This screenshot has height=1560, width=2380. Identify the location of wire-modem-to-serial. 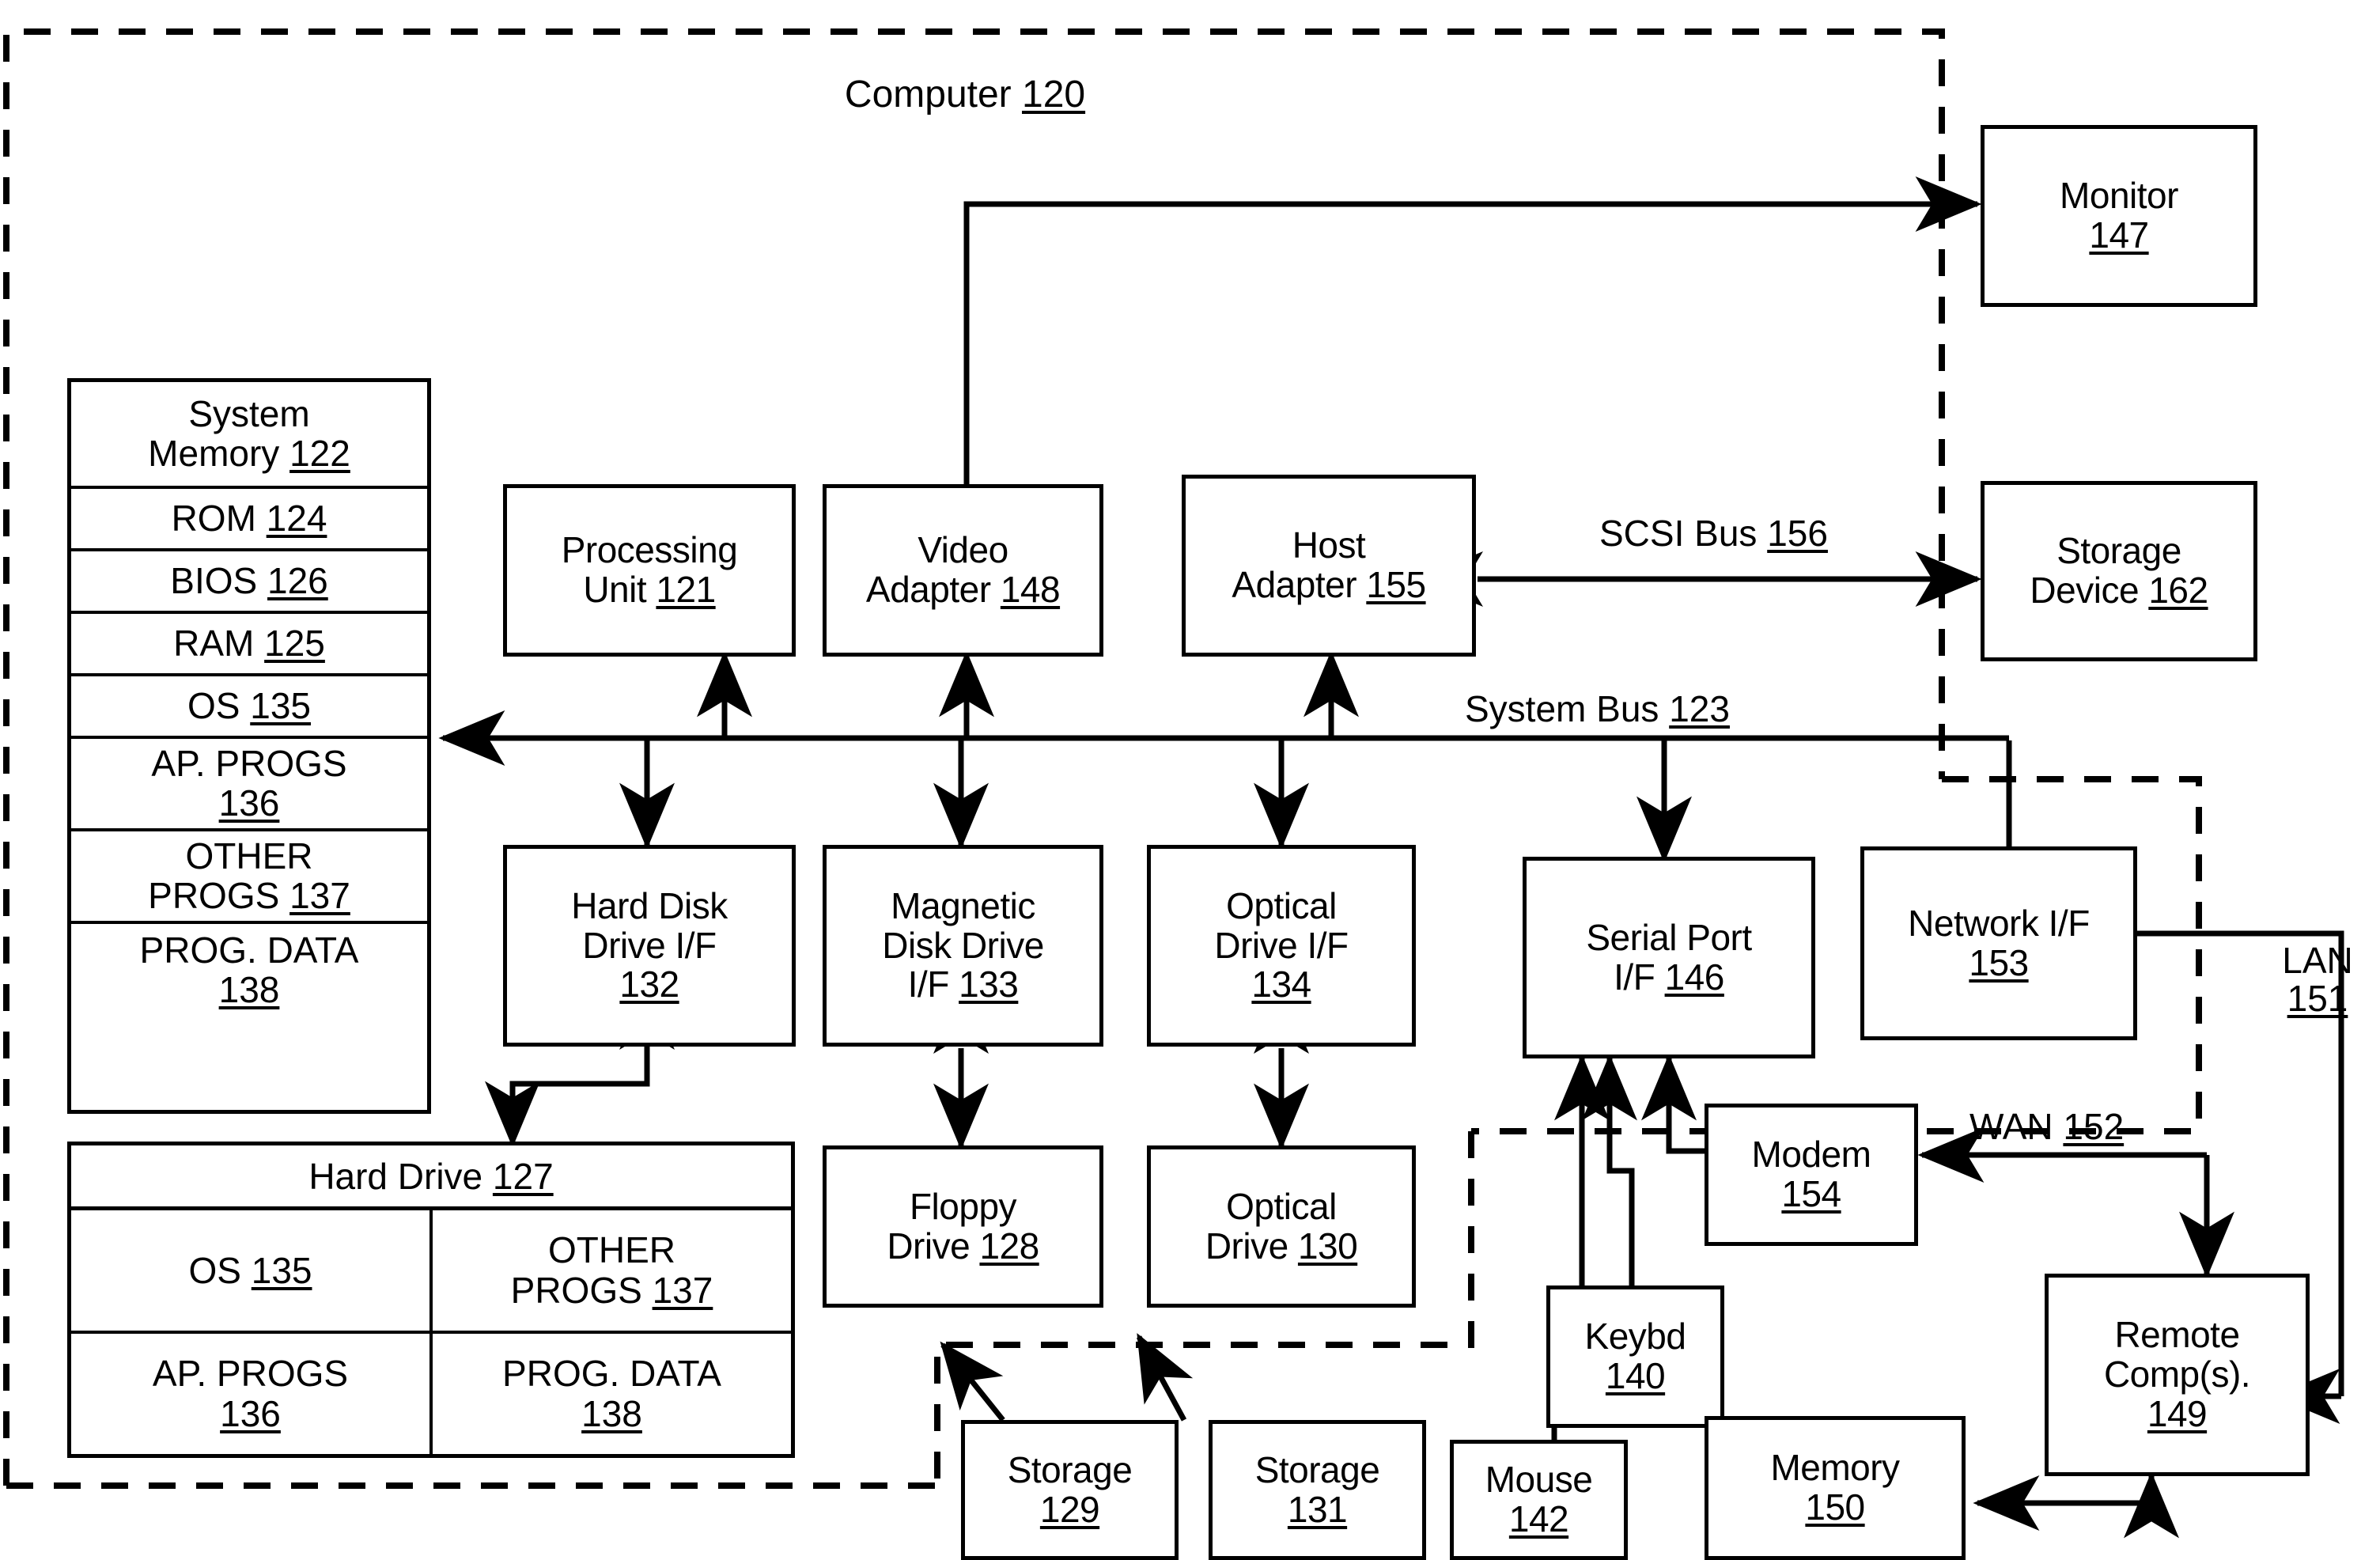
(1673, 1104).